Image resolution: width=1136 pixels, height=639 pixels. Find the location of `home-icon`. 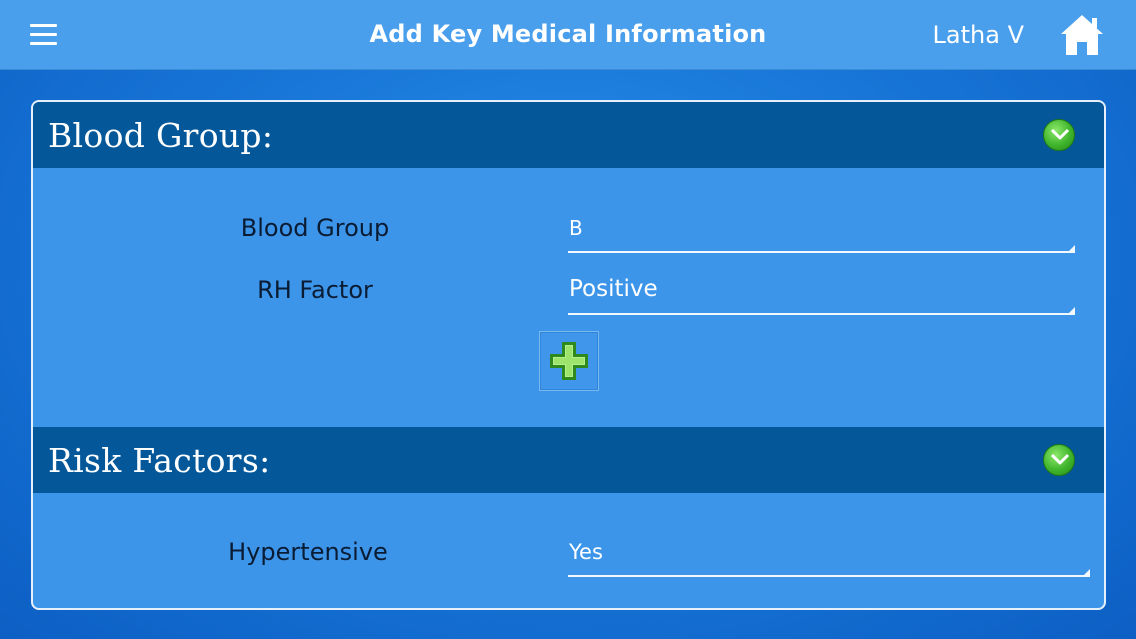

home-icon is located at coordinates (1082, 35).